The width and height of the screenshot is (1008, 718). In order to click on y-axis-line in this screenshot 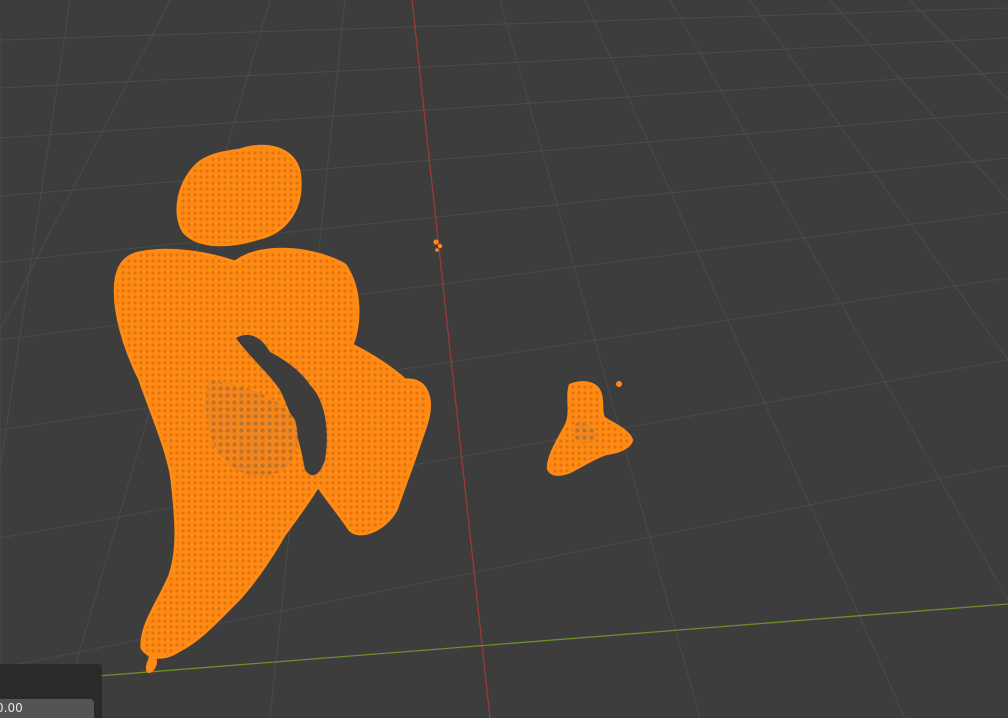, I will do `click(451, 359)`.